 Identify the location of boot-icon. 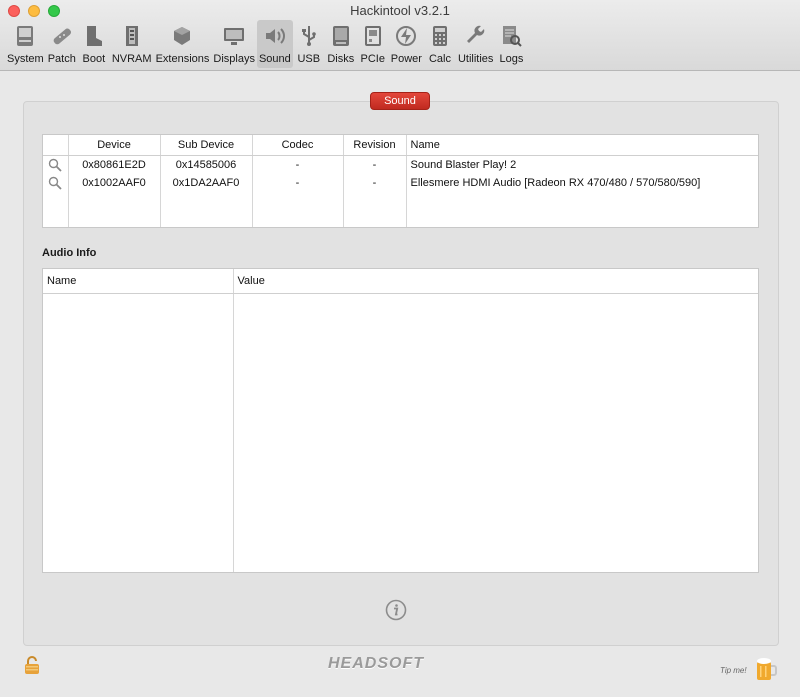
(94, 36).